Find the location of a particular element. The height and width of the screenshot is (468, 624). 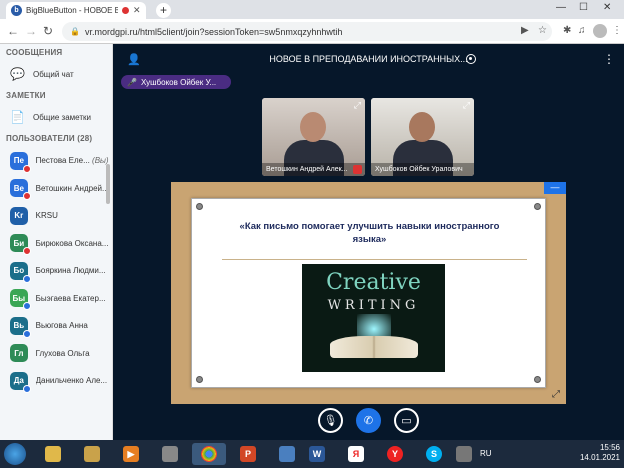

user-avatar: Да is located at coordinates (20, 382).